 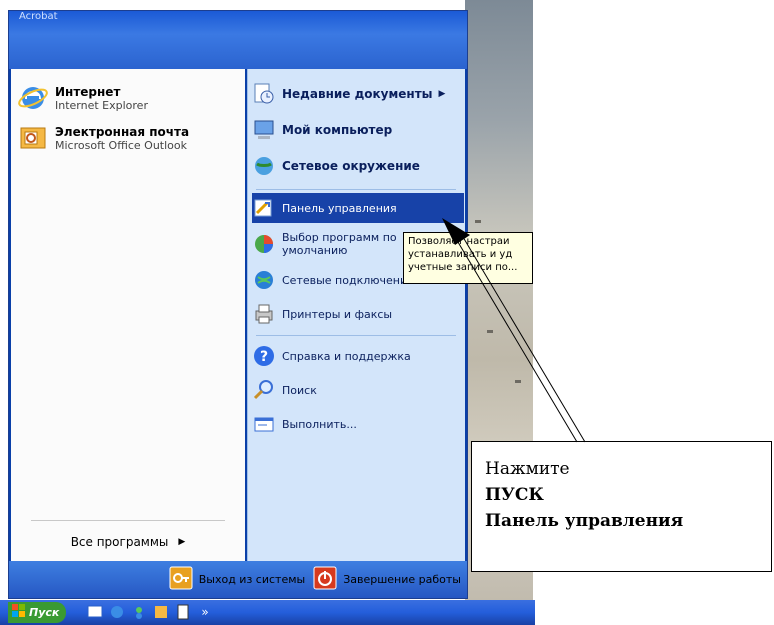 What do you see at coordinates (88, 91) in the screenshot?
I see `pinned-item-title: Интернет` at bounding box center [88, 91].